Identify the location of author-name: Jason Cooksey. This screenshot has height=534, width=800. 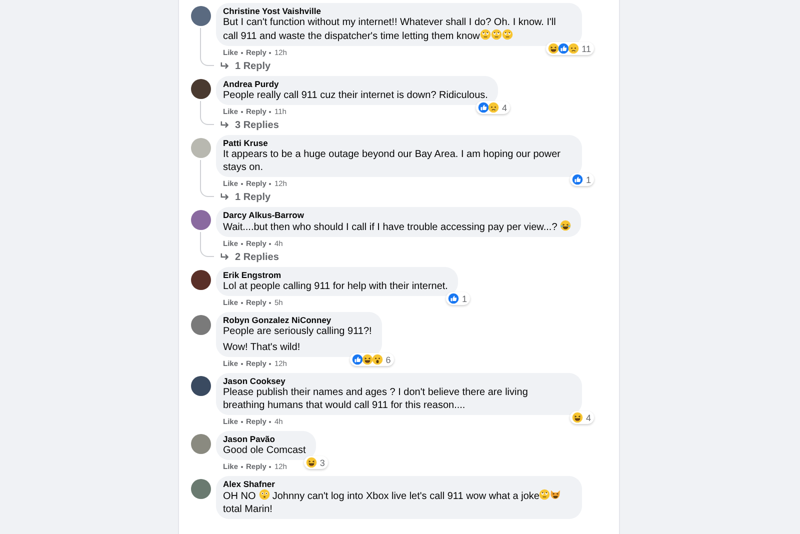
(397, 381).